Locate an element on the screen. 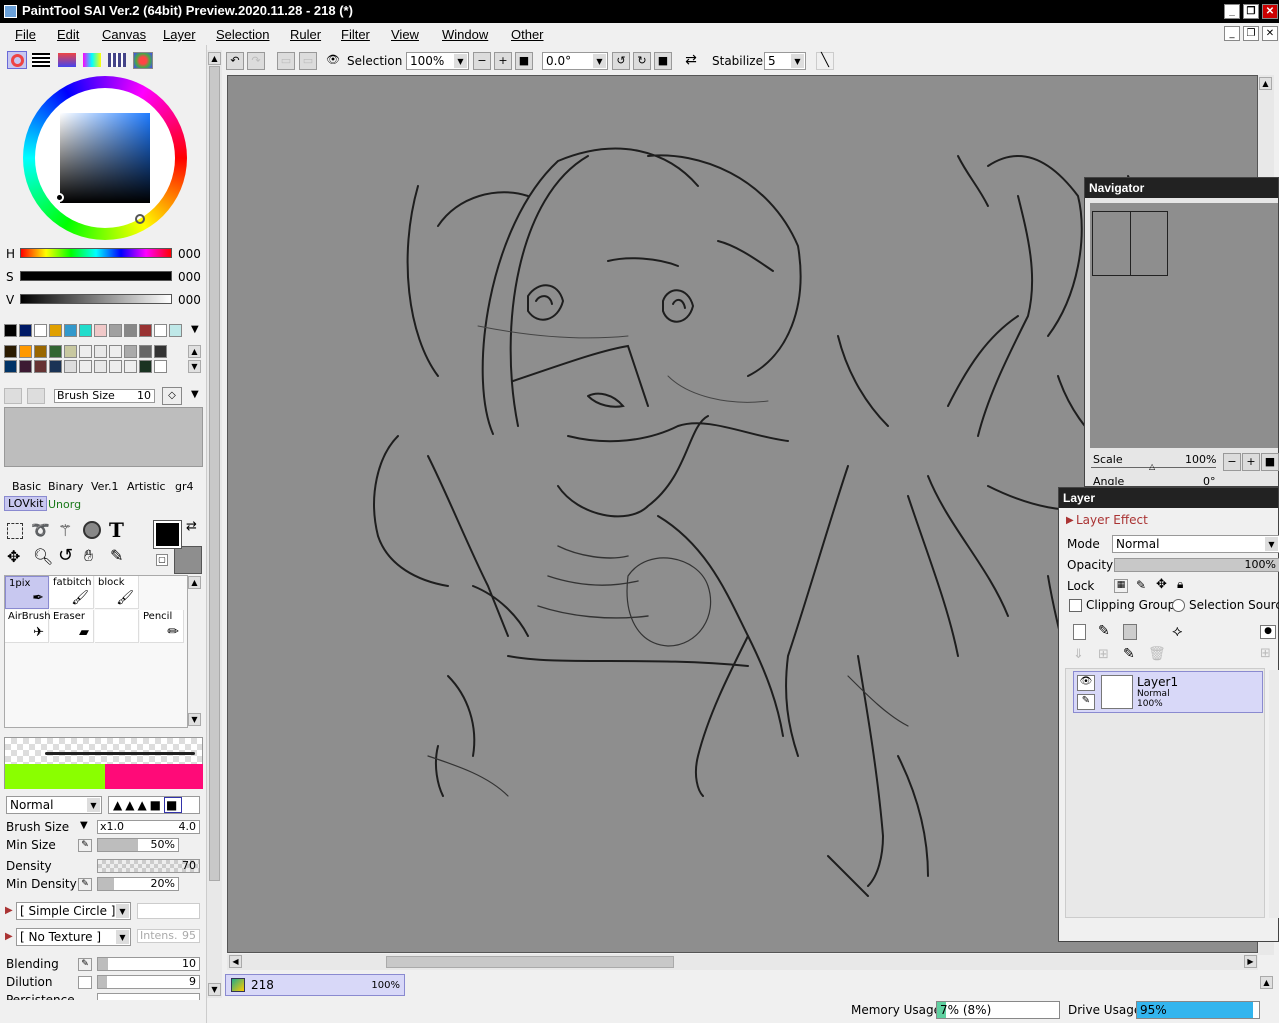 This screenshot has width=1279, height=1023. clipping-group-checkbox is located at coordinates (1075, 605).